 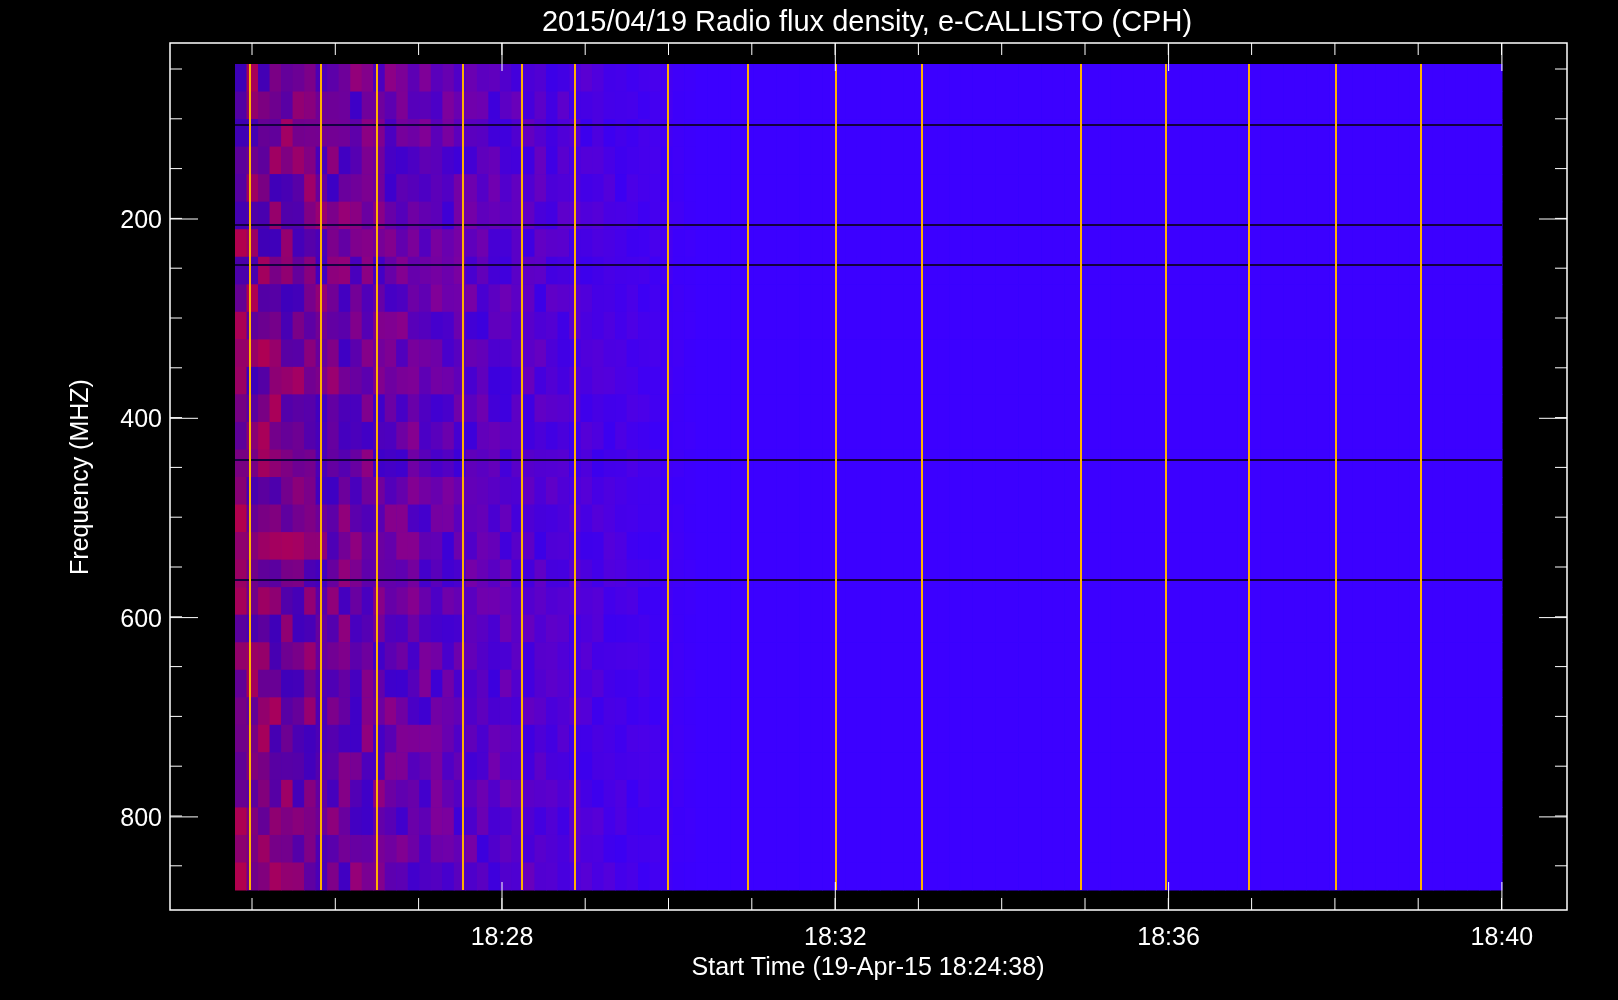 I want to click on y-tick-label: 800, so click(x=141, y=816).